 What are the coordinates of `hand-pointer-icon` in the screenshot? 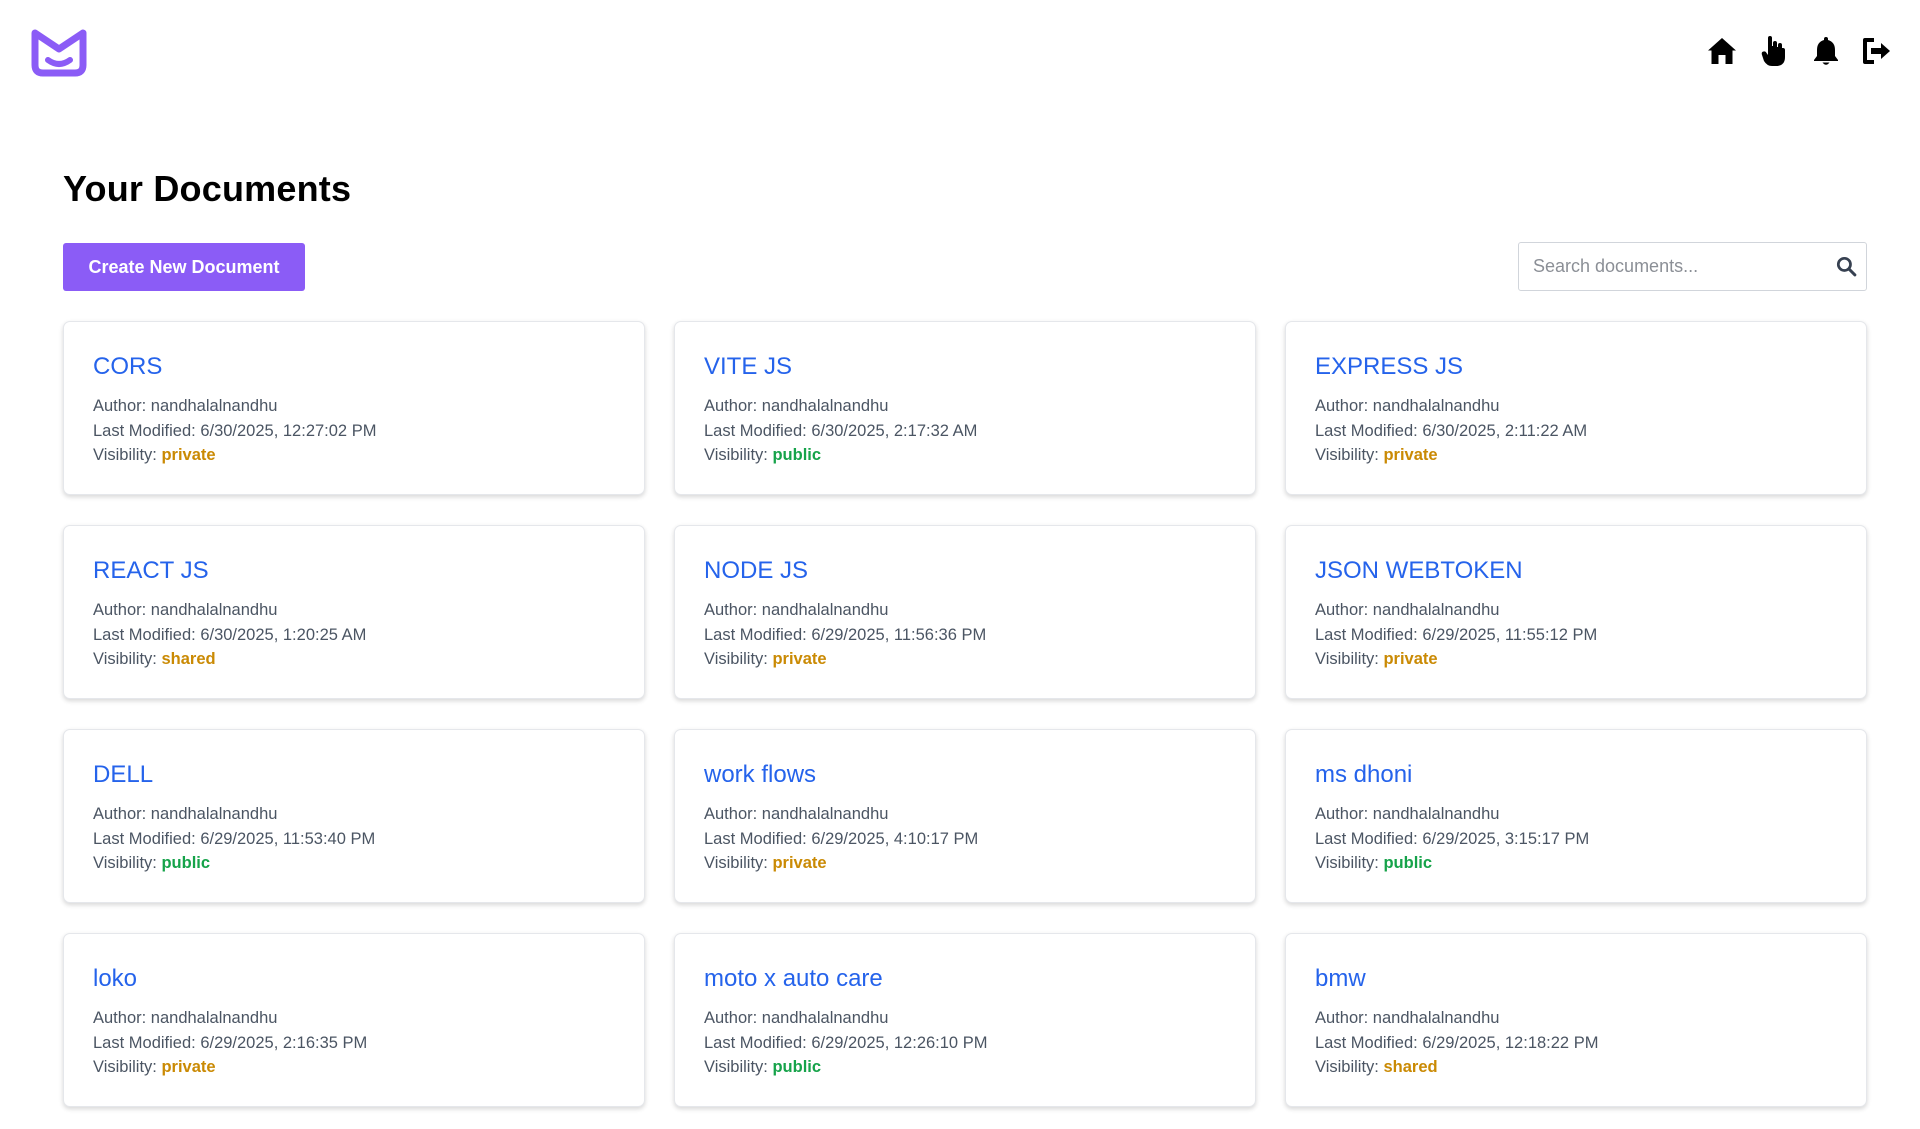 It's located at (1774, 51).